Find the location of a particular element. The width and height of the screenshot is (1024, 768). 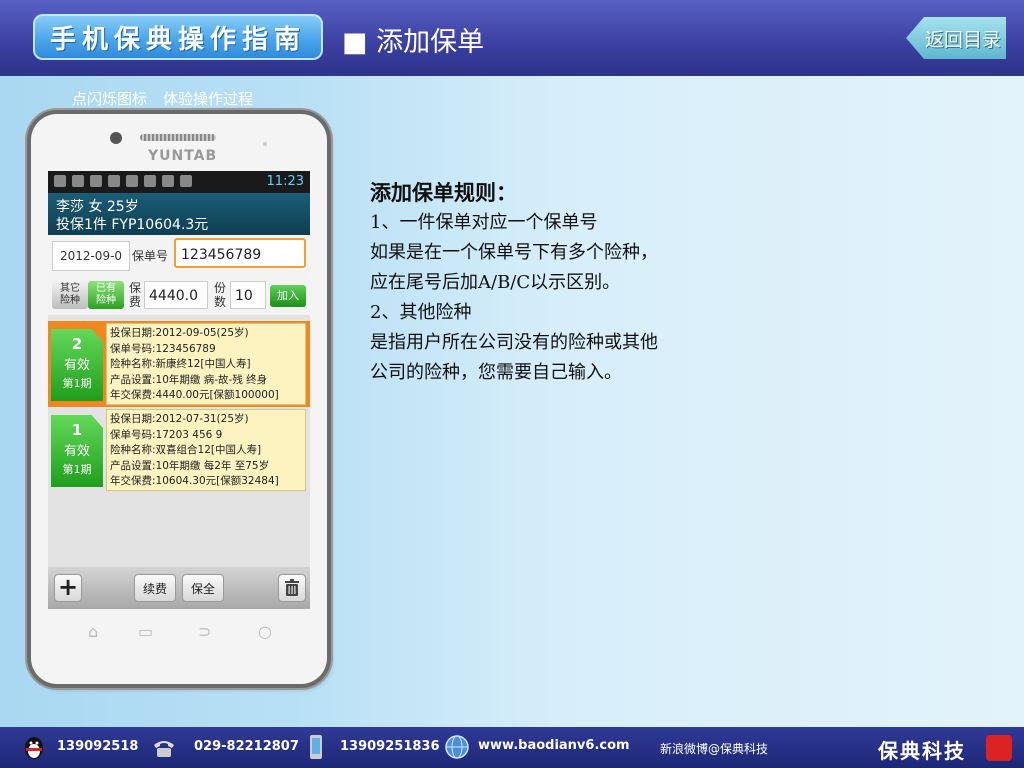

policy-input-row: 2012-09-0 保单号 123456789 is located at coordinates (179, 255).